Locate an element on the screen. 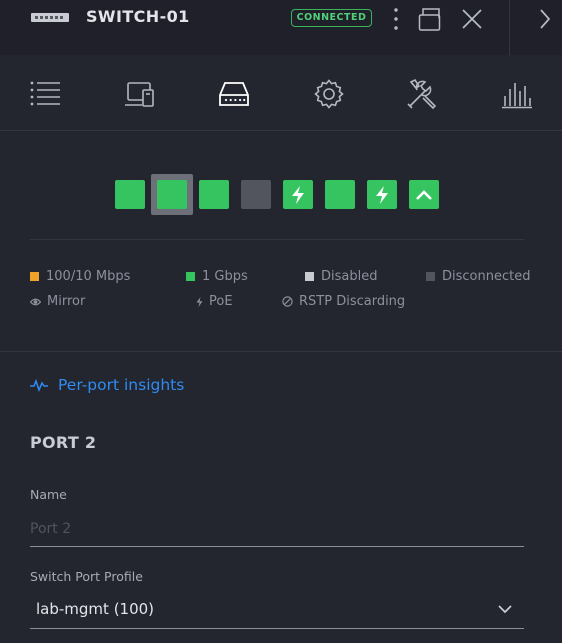 This screenshot has height=643, width=562. switch-device-icon is located at coordinates (50, 17).